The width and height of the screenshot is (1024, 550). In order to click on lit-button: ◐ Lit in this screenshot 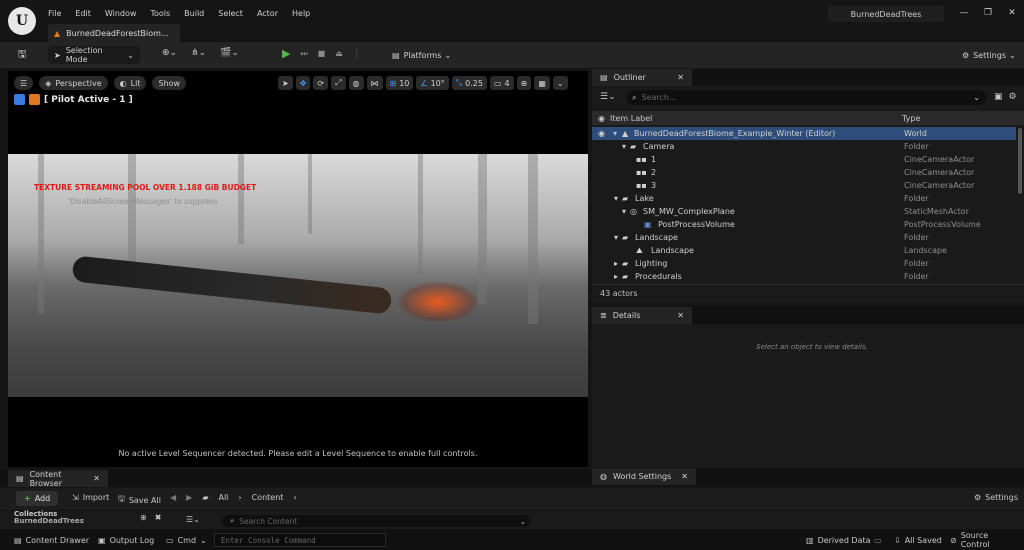, I will do `click(130, 83)`.